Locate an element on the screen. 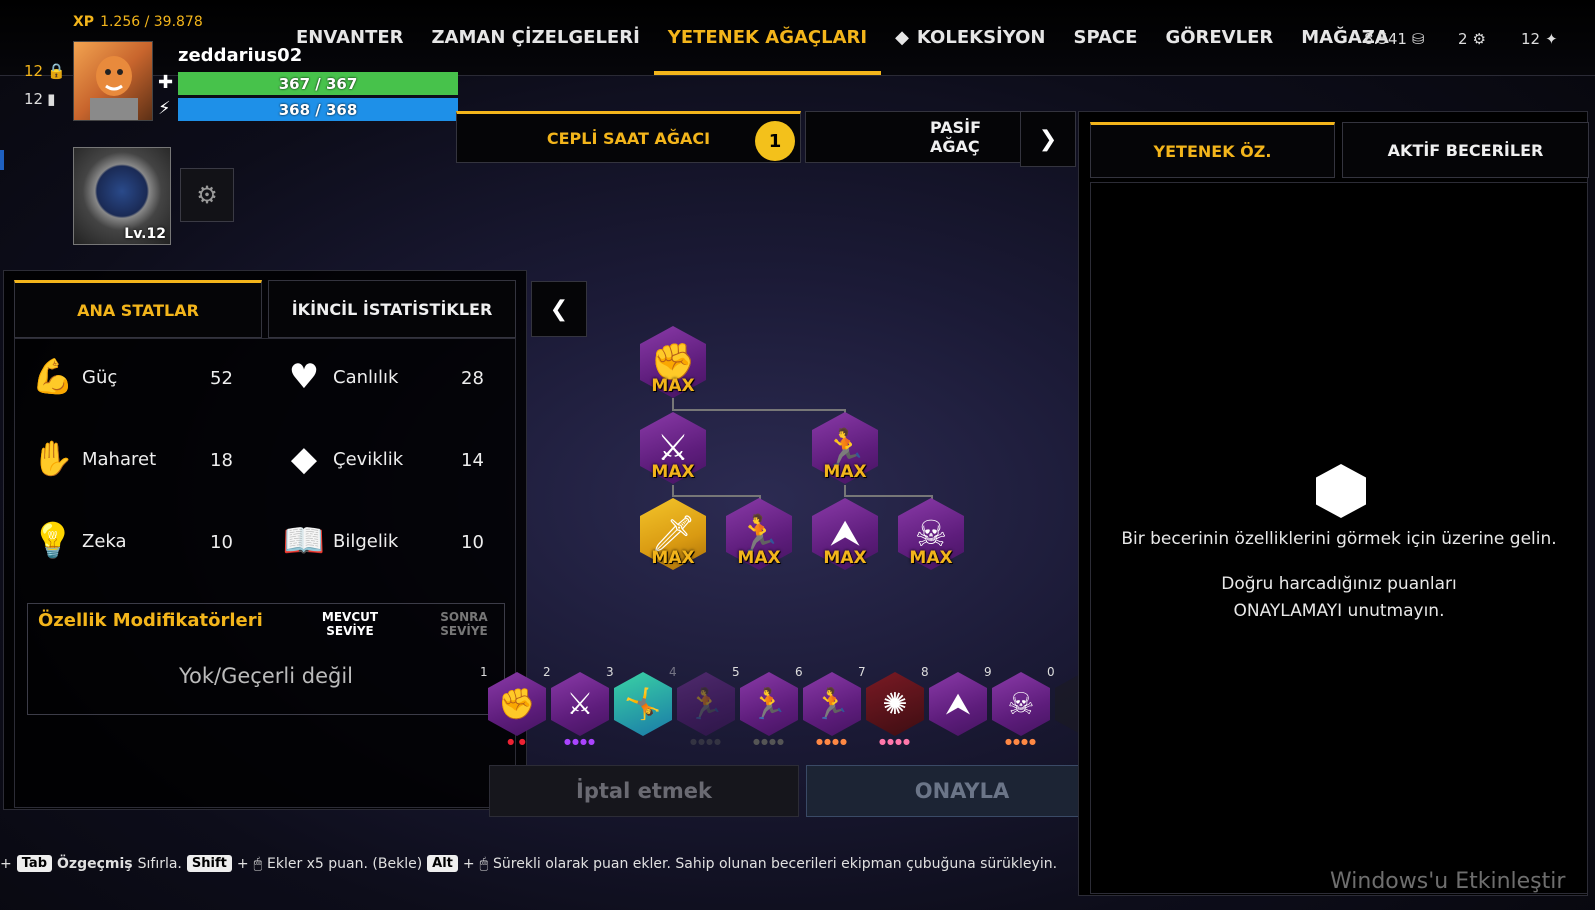  shift-key: Shift is located at coordinates (209, 863).